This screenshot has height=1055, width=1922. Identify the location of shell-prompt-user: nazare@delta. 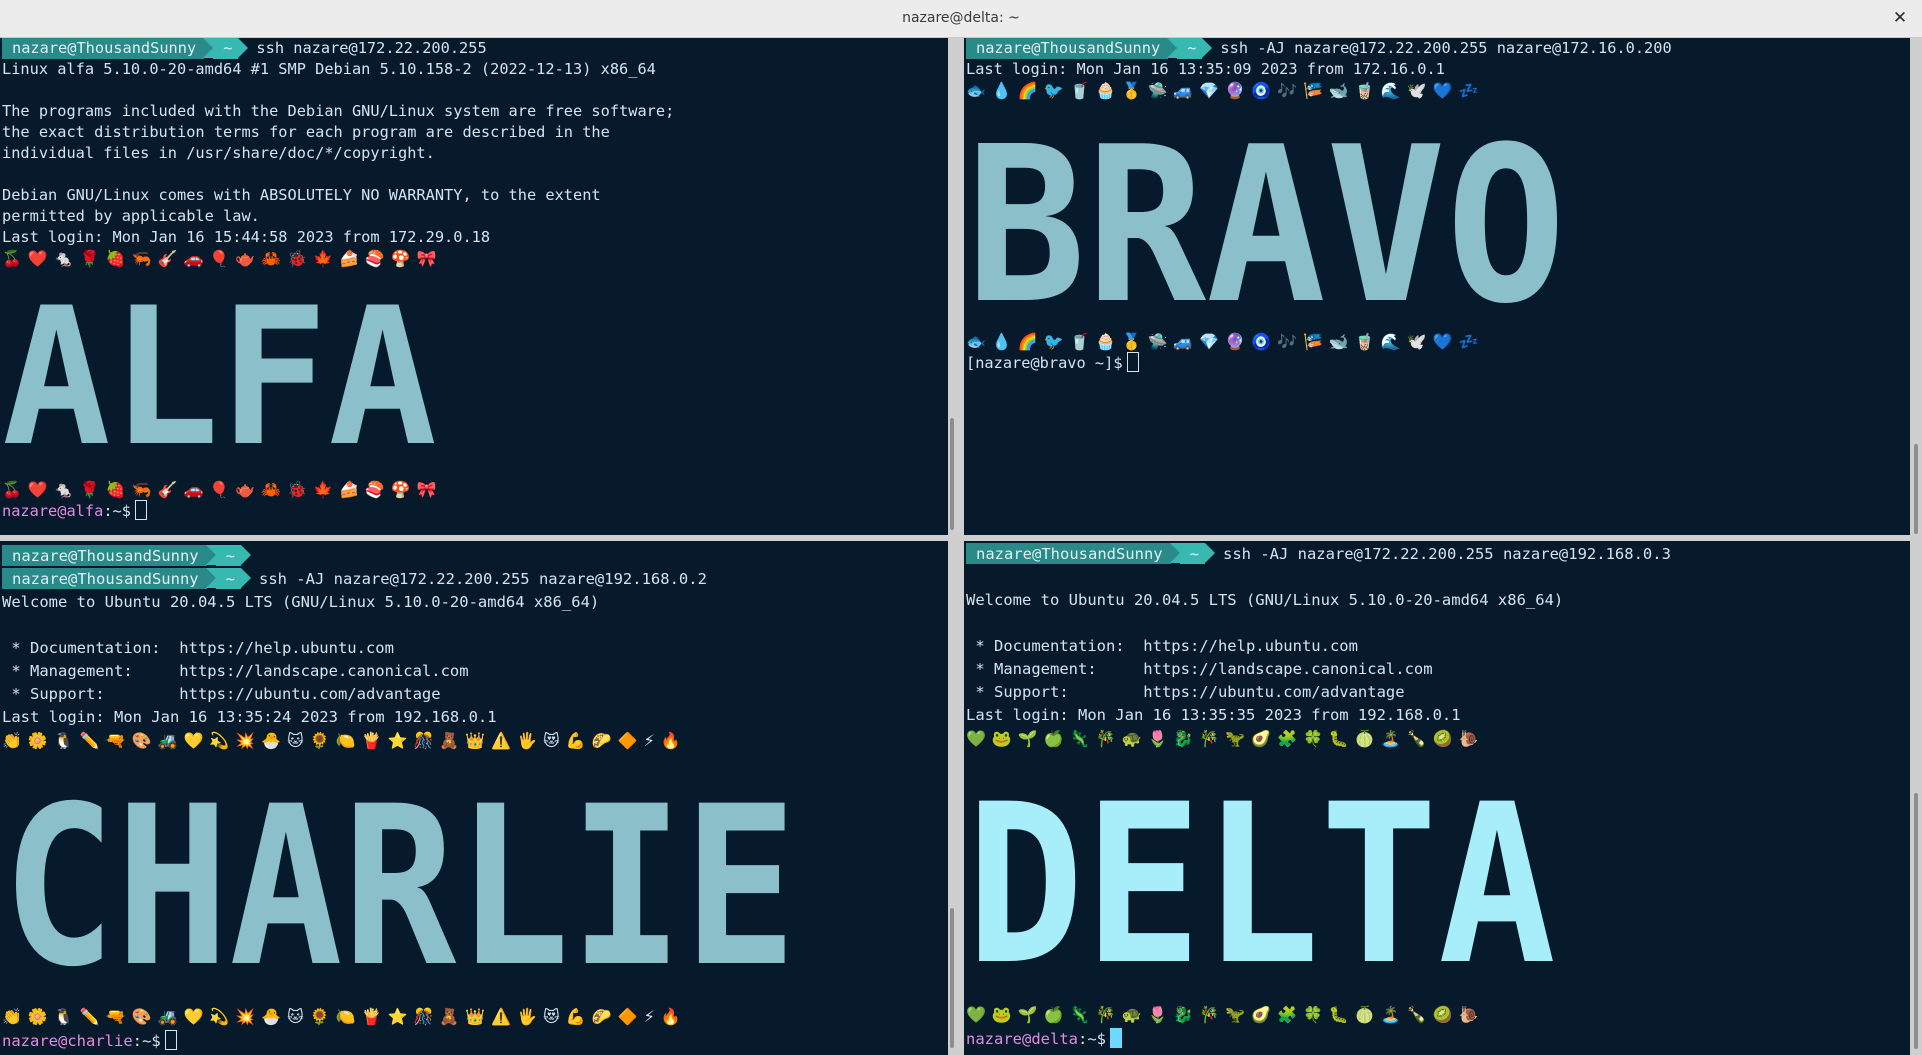
(1022, 1039).